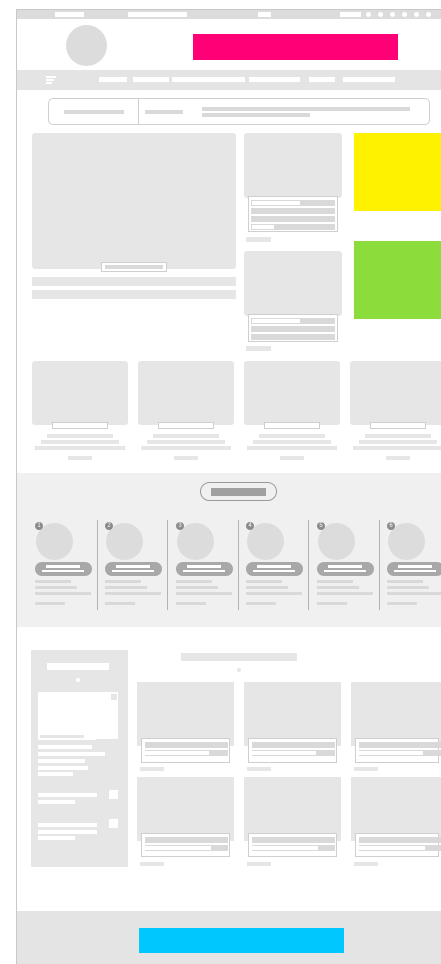 This screenshot has width=441, height=964. What do you see at coordinates (241, 940) in the screenshot?
I see `ad-banner-bottom` at bounding box center [241, 940].